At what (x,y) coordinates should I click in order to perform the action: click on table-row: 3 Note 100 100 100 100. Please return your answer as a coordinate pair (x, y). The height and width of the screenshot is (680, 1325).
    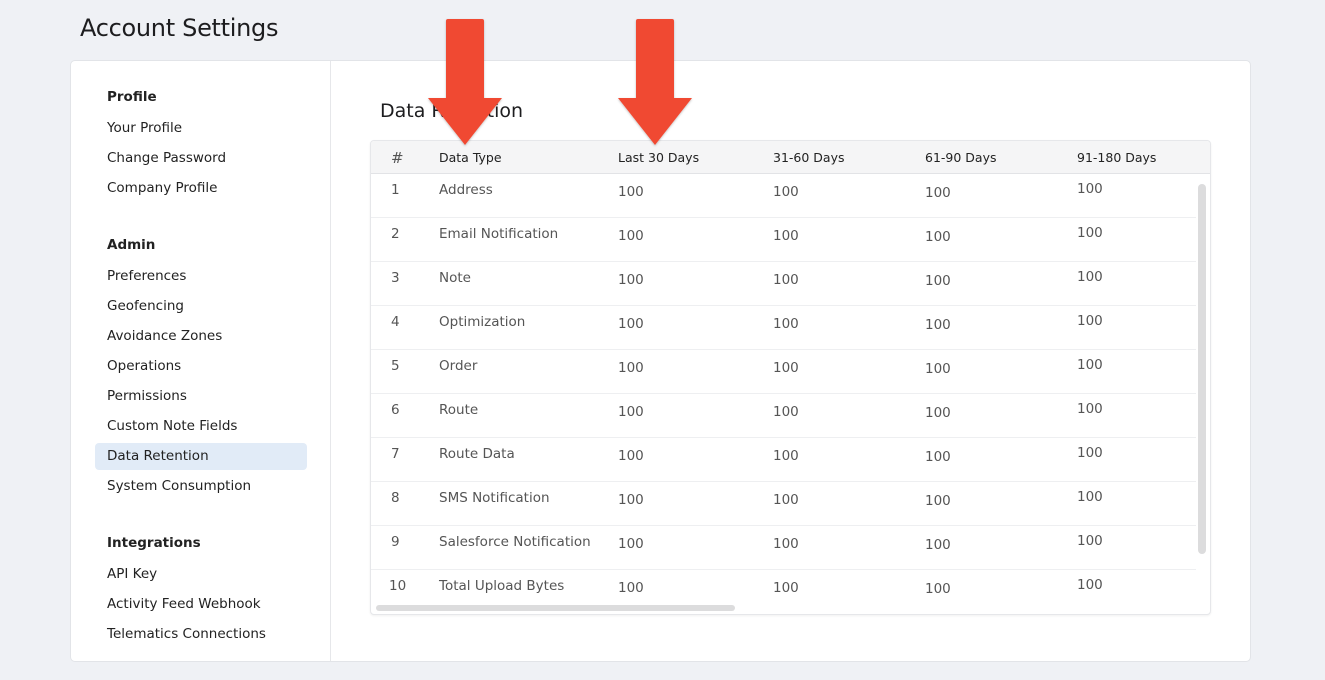
    Looking at the image, I should click on (783, 284).